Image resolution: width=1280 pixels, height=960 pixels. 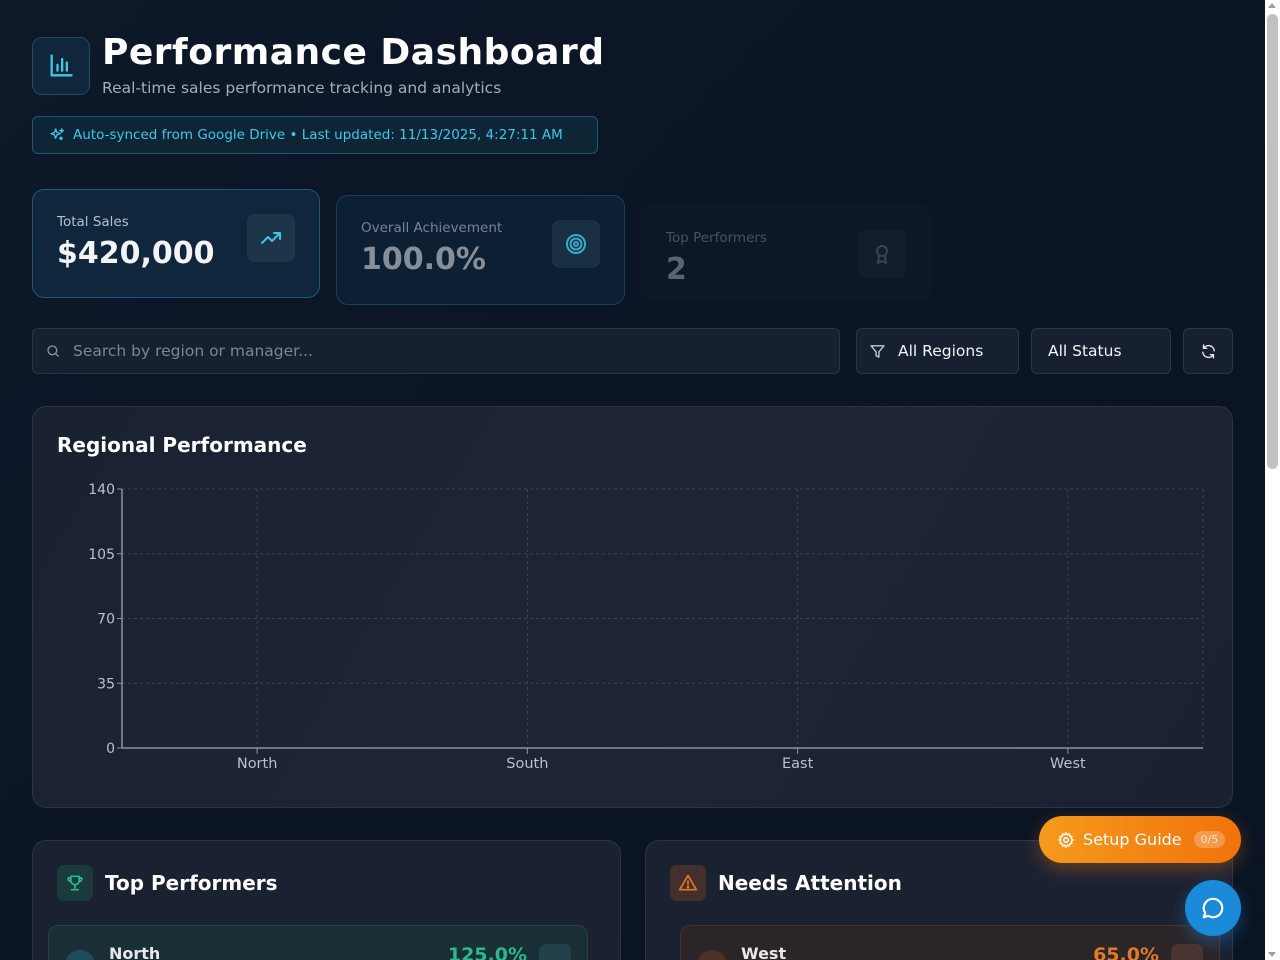 What do you see at coordinates (480, 250) in the screenshot?
I see `stat-card-overall-achievement: Overall Achievement 100.0%` at bounding box center [480, 250].